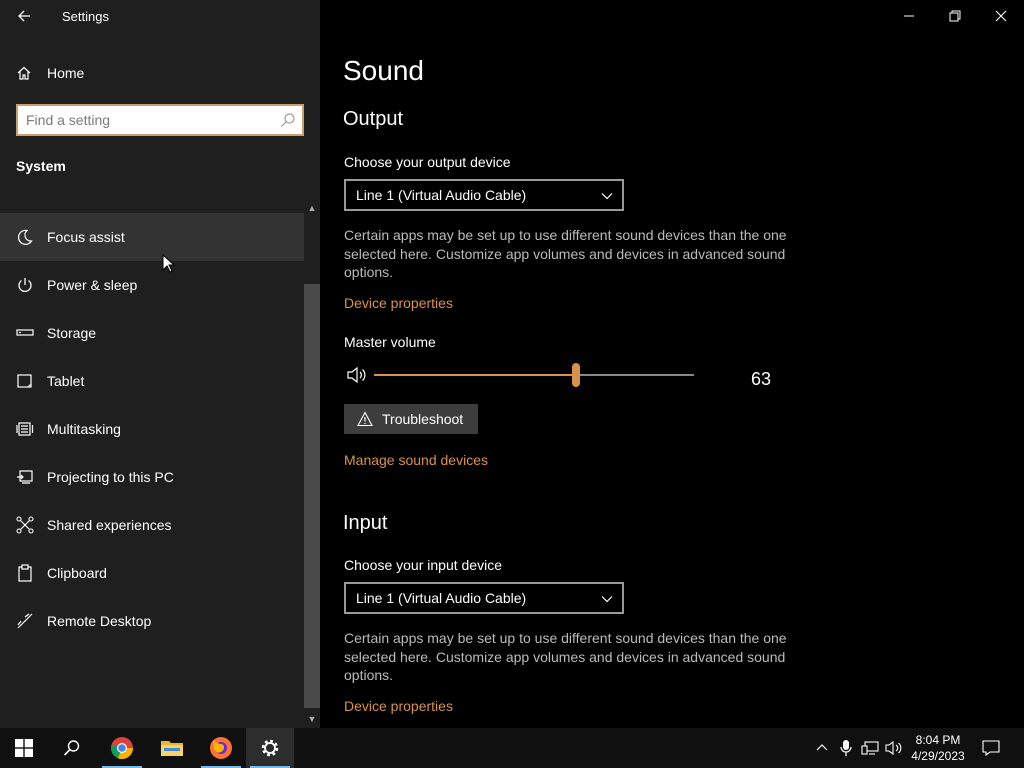 The image size is (1024, 768). What do you see at coordinates (383, 70) in the screenshot?
I see `page-title: Sound` at bounding box center [383, 70].